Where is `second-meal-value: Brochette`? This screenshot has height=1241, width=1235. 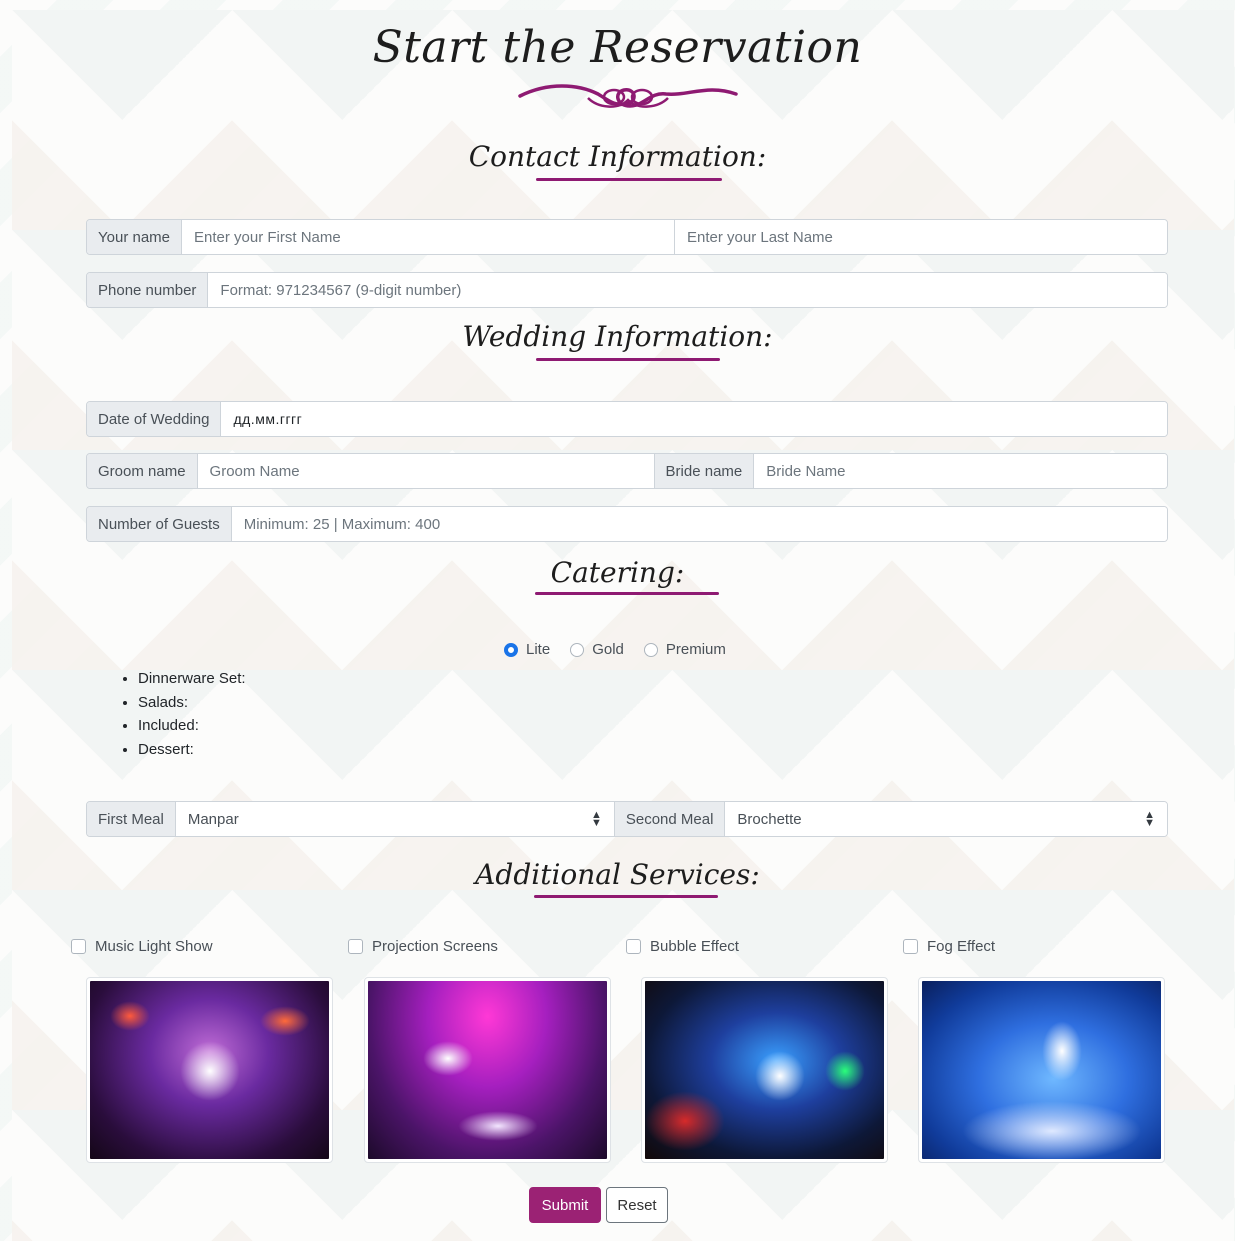 second-meal-value: Brochette is located at coordinates (769, 819).